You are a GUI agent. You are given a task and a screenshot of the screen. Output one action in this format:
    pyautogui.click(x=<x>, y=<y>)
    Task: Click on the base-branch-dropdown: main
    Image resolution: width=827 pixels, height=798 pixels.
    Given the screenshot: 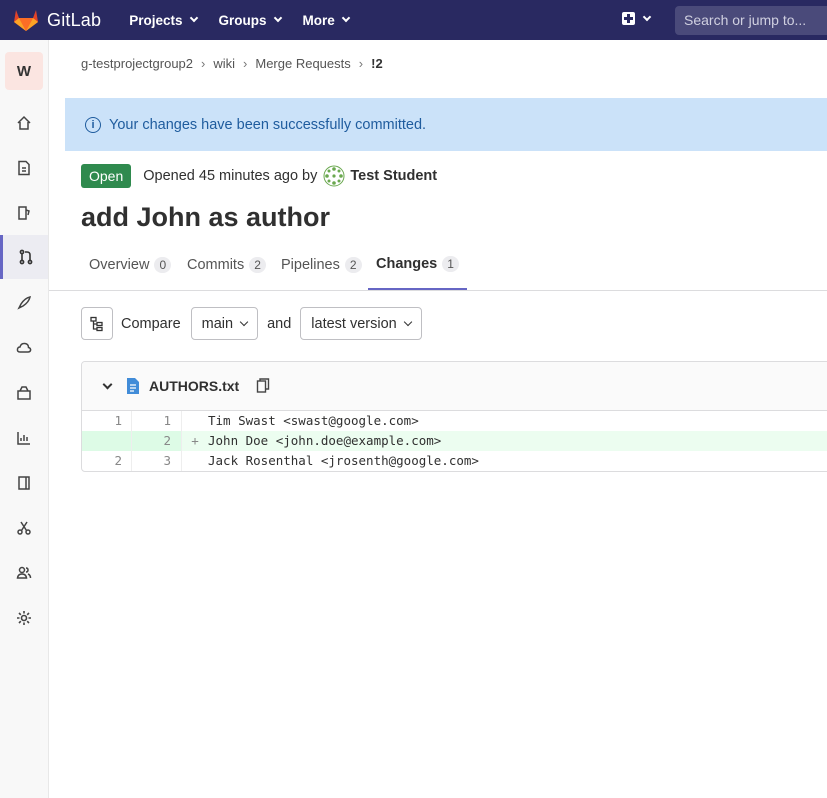 What is the action you would take?
    pyautogui.click(x=224, y=323)
    